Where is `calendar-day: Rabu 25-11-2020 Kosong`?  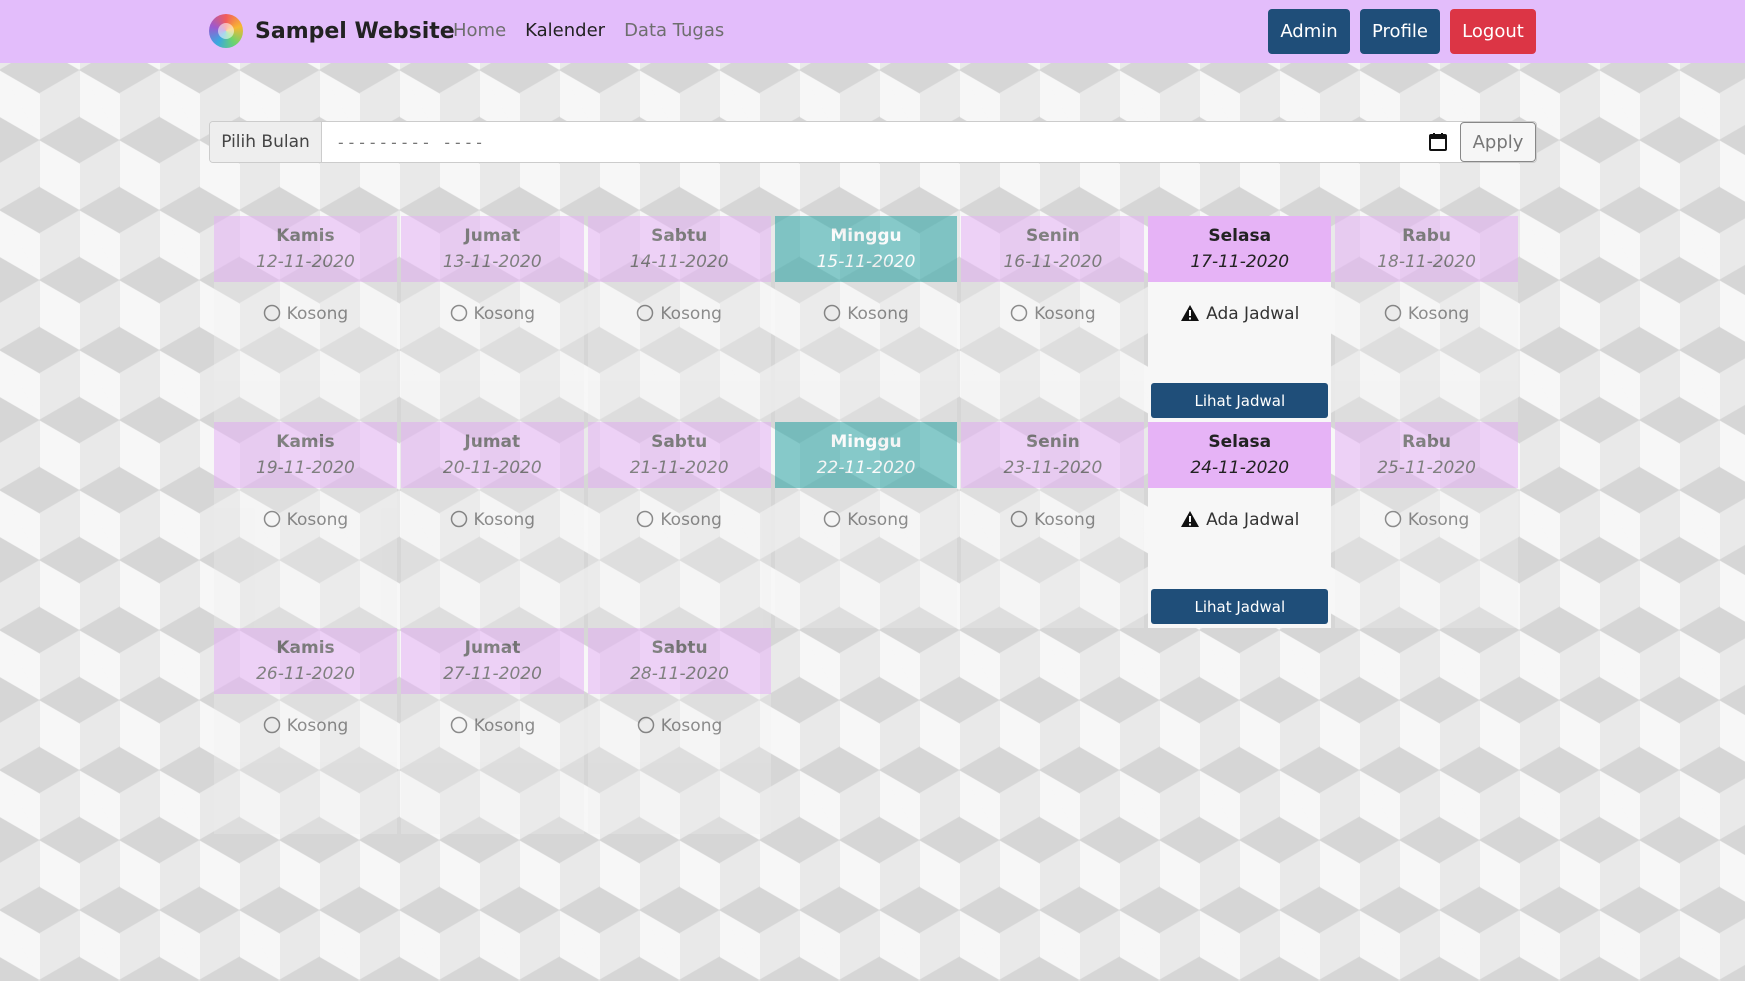
calendar-day: Rabu 25-11-2020 Kosong is located at coordinates (1427, 525).